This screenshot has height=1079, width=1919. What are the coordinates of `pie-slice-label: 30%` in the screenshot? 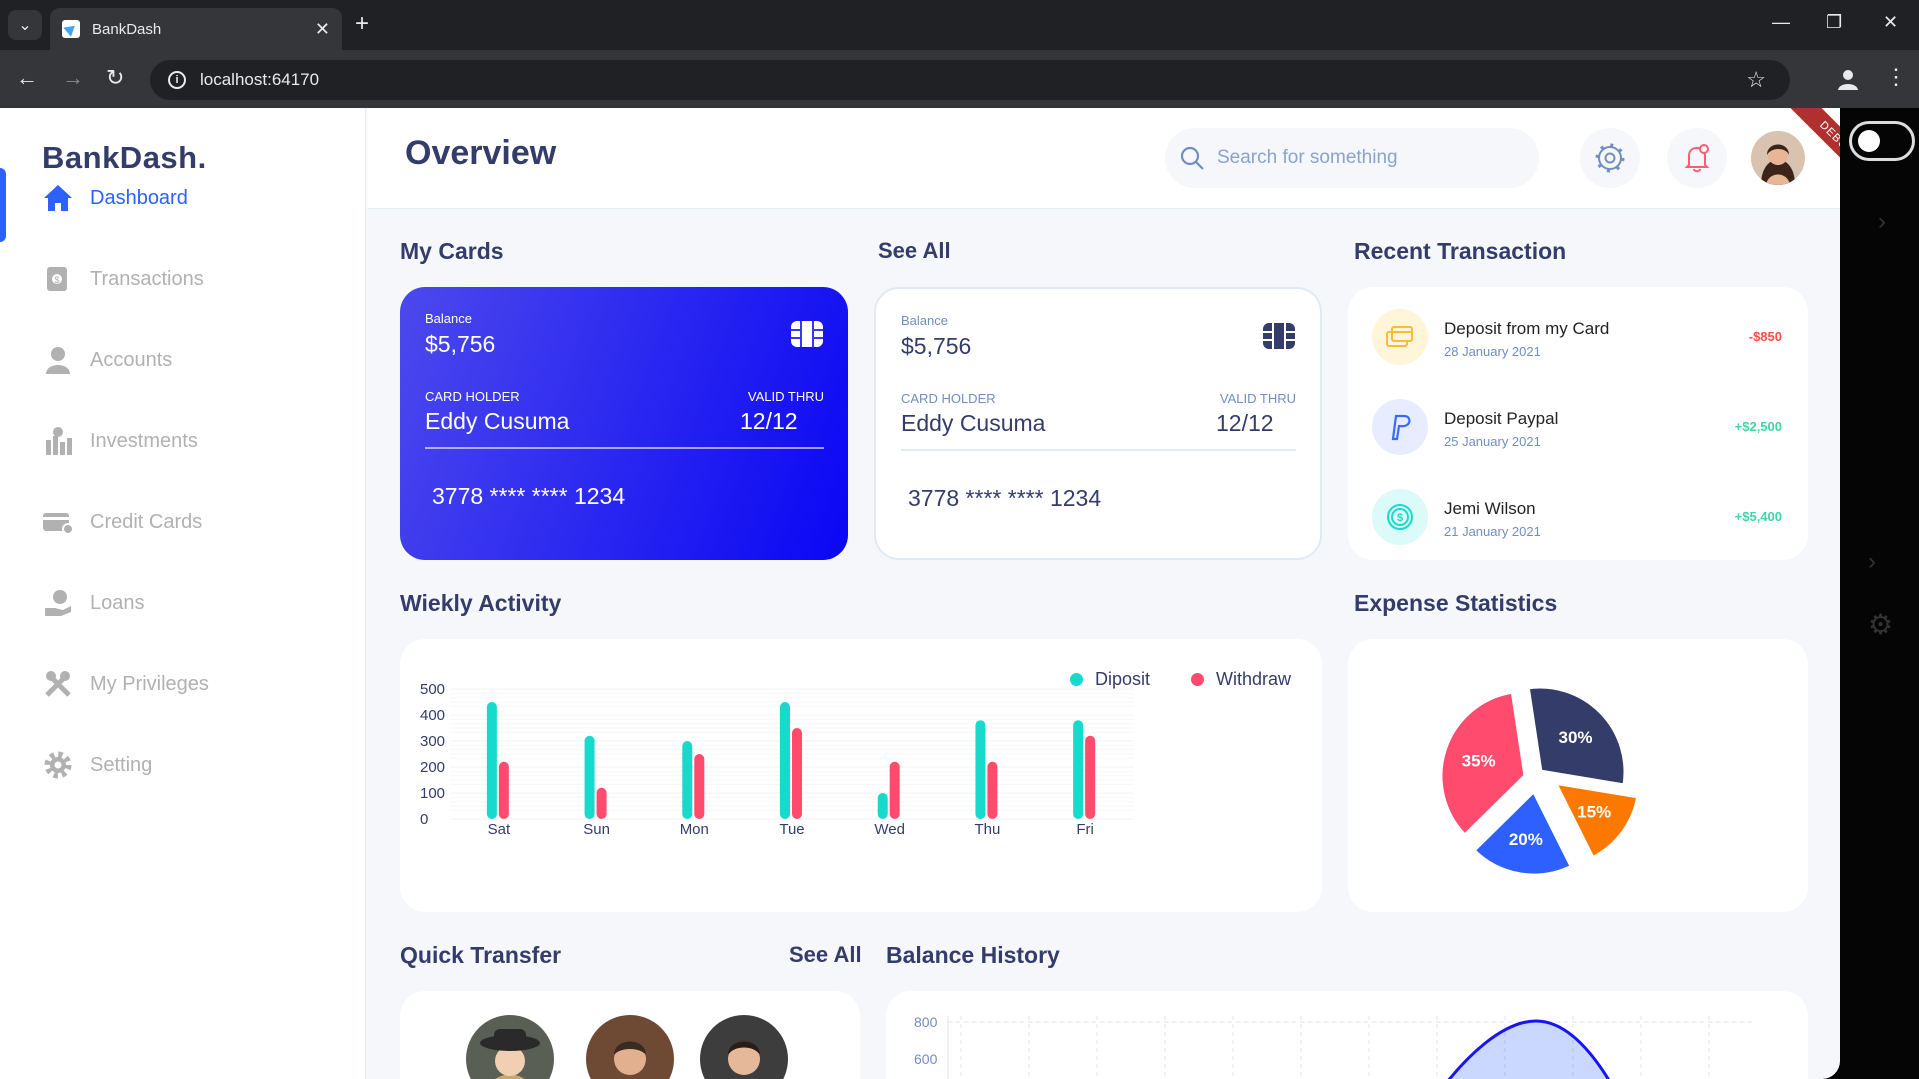 It's located at (1576, 737).